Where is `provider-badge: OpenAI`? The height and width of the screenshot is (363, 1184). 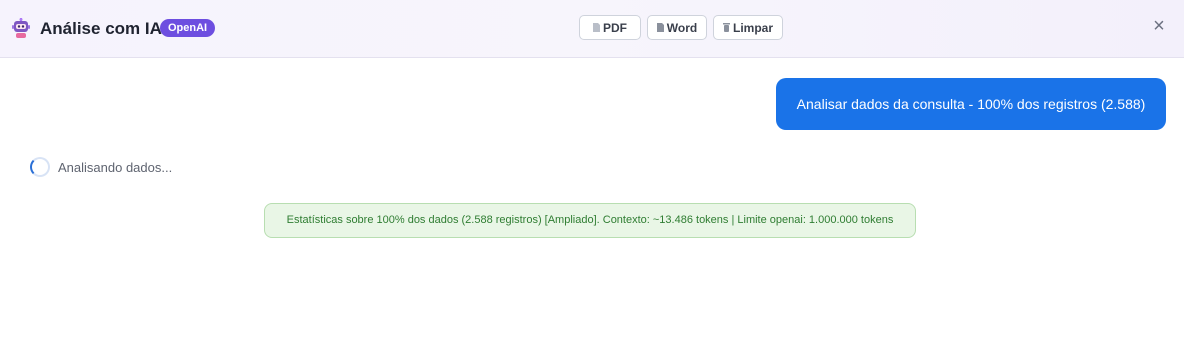
provider-badge: OpenAI is located at coordinates (188, 28).